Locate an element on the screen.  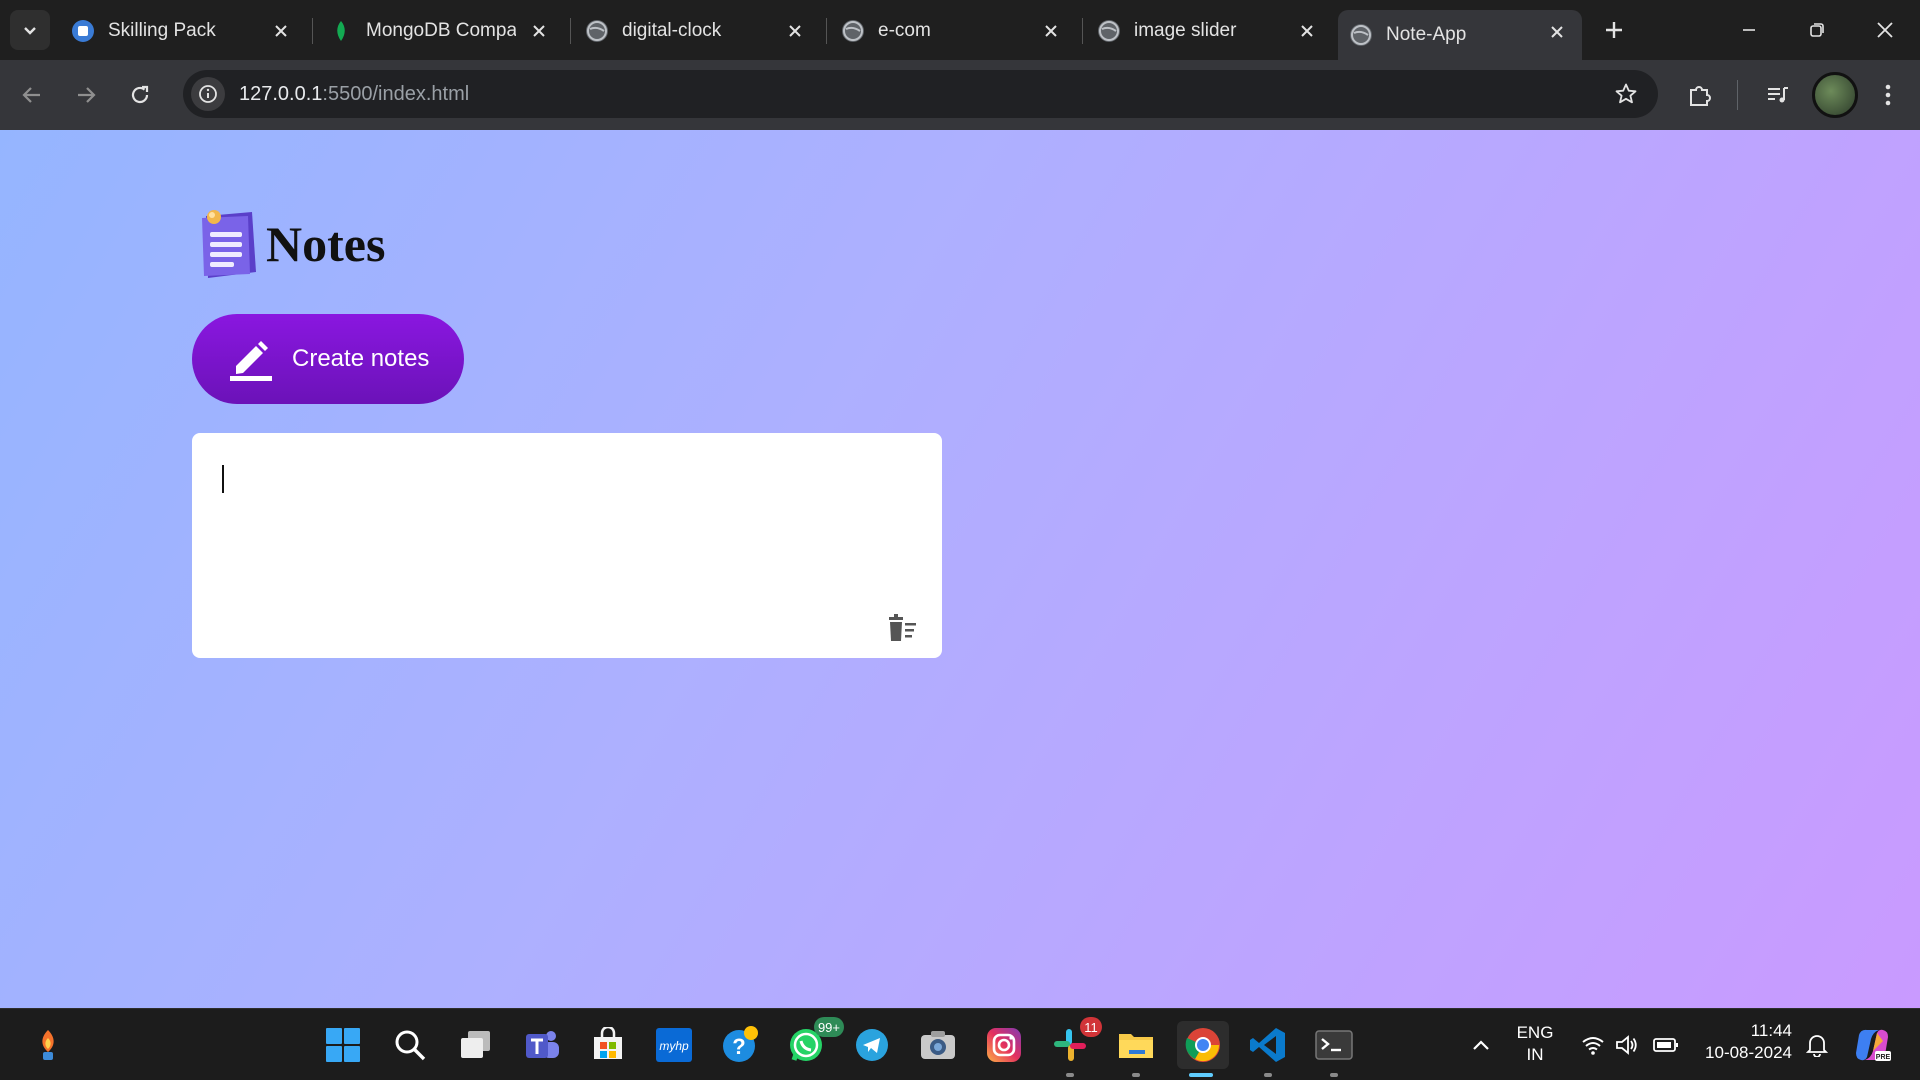
close-icon is located at coordinates (1885, 30).